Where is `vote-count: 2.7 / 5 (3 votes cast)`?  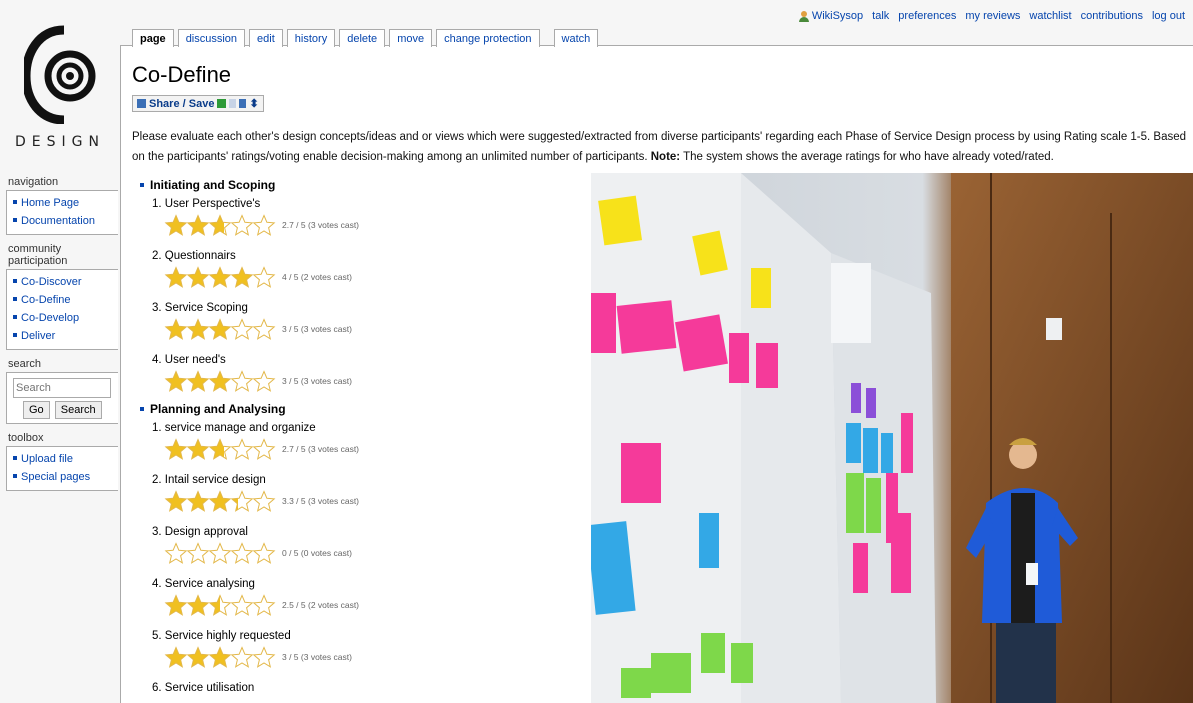
vote-count: 2.7 / 5 (3 votes cast) is located at coordinates (321, 449).